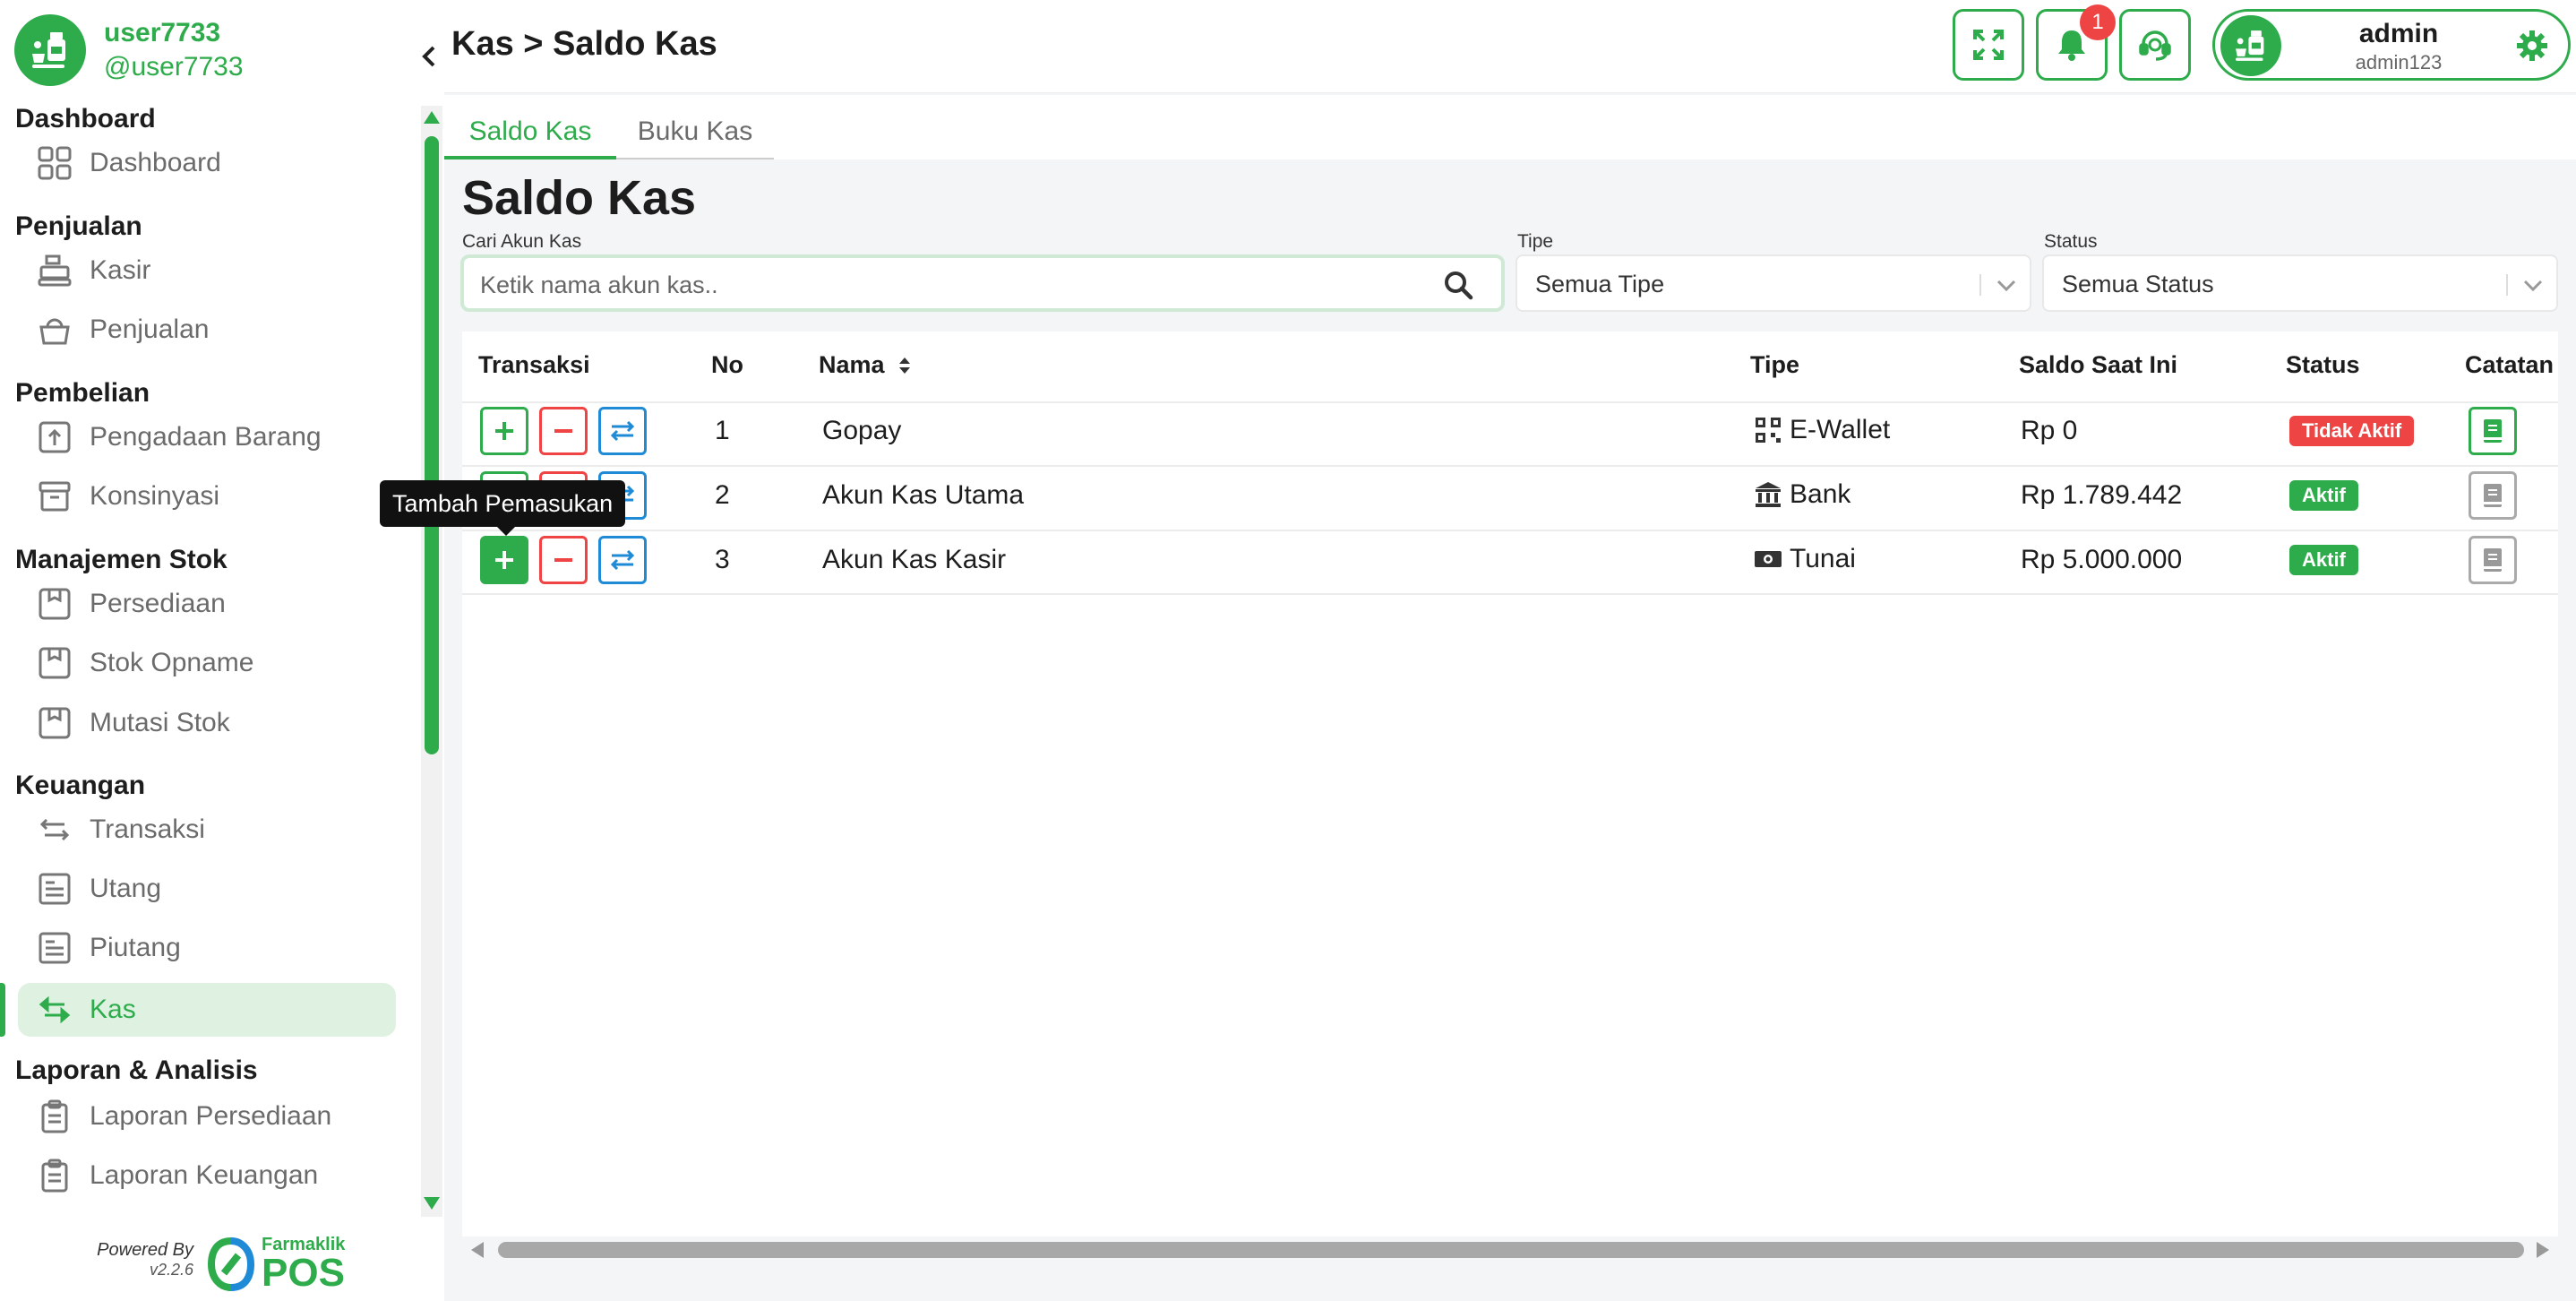 This screenshot has height=1301, width=2576. I want to click on col-header-tipe: Tipe, so click(1775, 364).